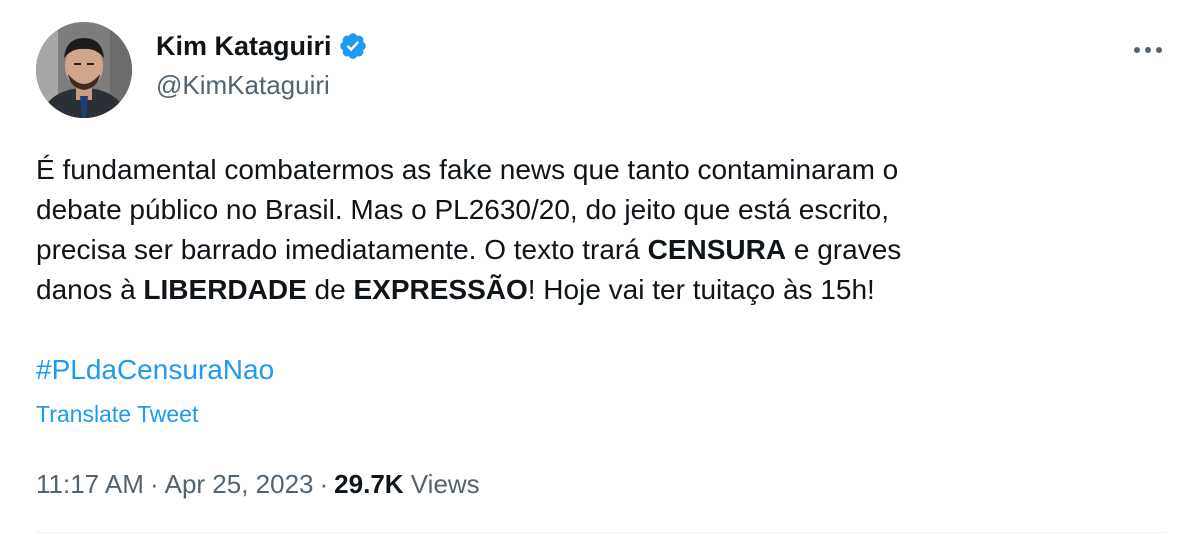 The image size is (1202, 540). I want to click on avatar, so click(84, 70).